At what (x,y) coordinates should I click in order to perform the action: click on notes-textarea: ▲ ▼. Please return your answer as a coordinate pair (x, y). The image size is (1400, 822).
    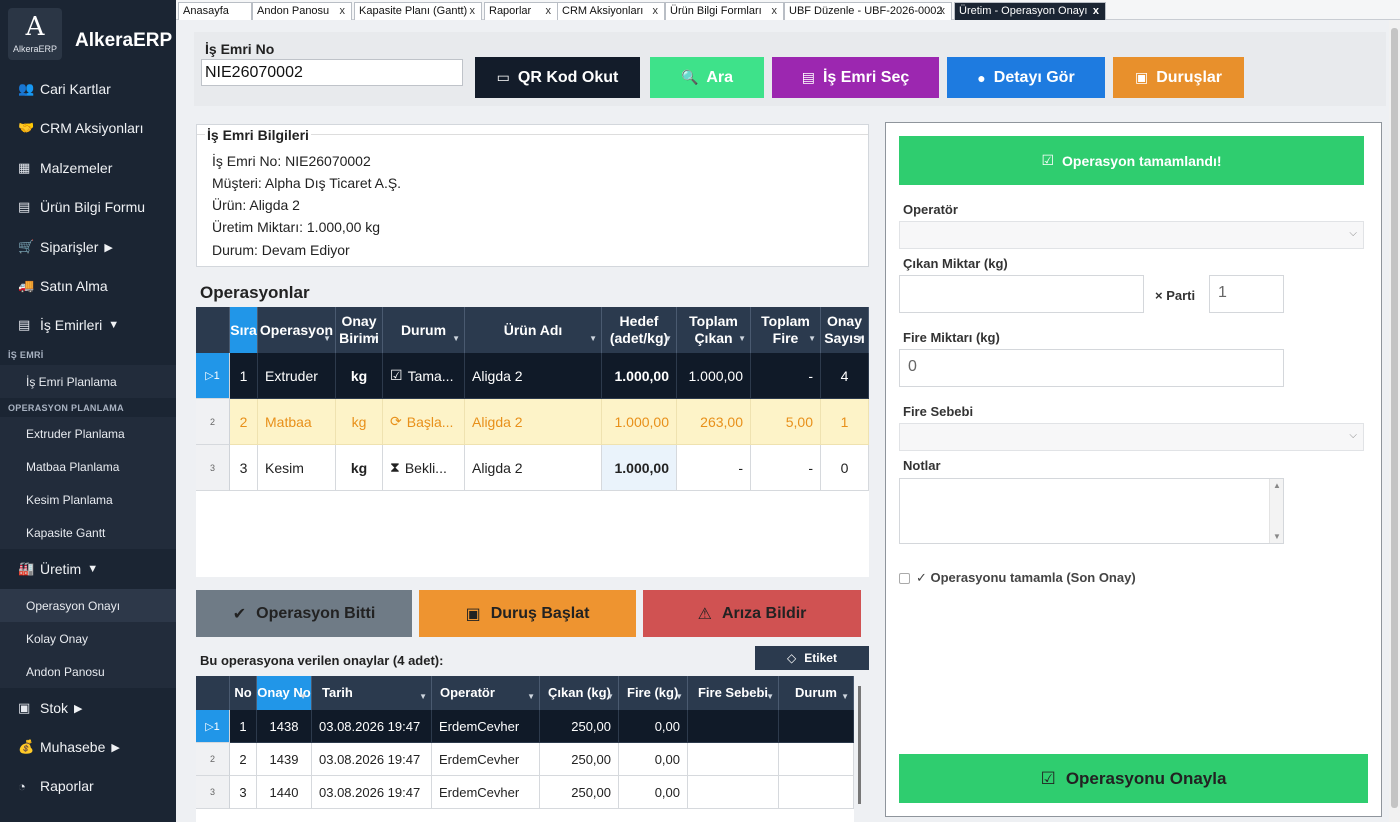
    Looking at the image, I should click on (1091, 511).